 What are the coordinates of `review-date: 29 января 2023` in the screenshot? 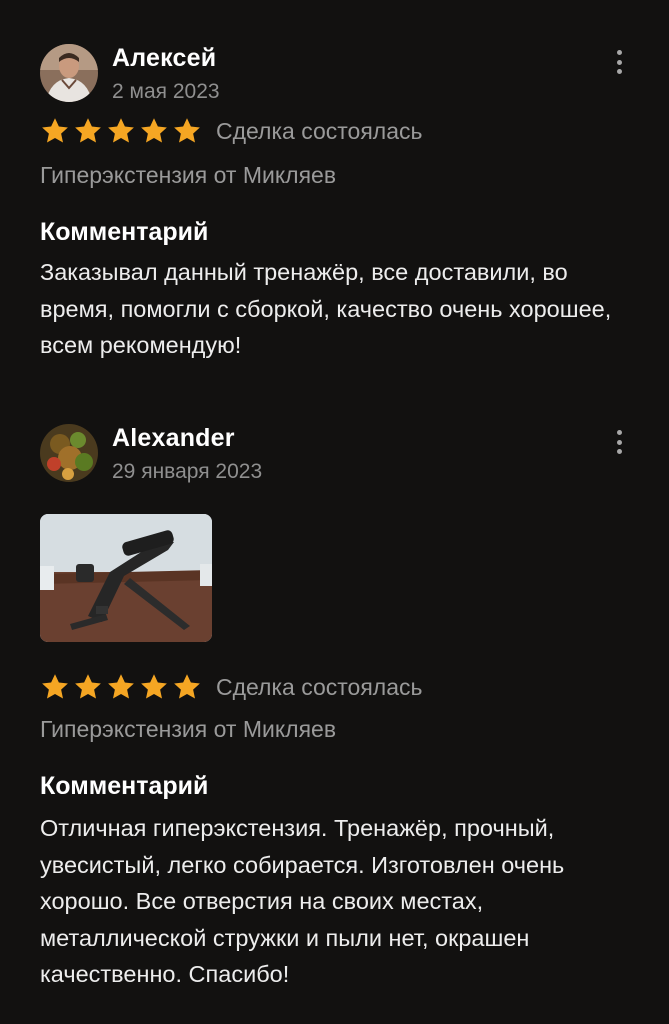 It's located at (187, 471).